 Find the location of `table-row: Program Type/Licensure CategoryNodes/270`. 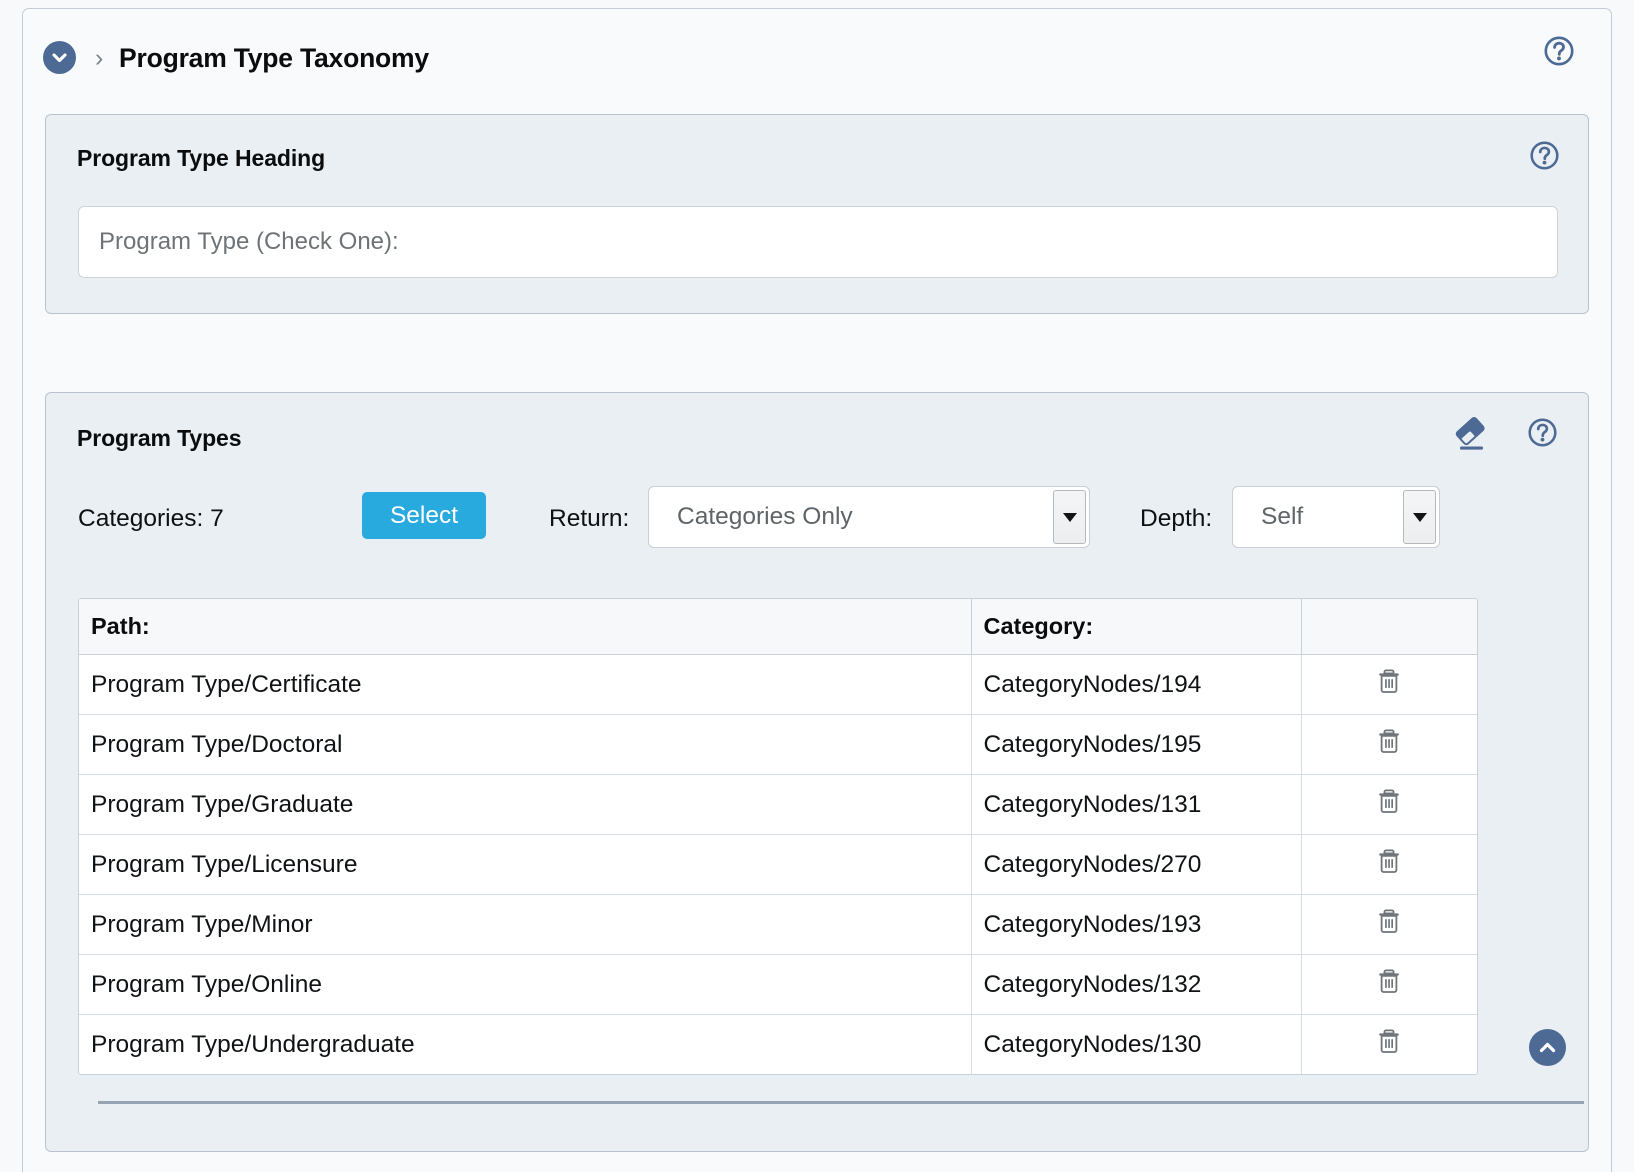

table-row: Program Type/Licensure CategoryNodes/270 is located at coordinates (778, 864).